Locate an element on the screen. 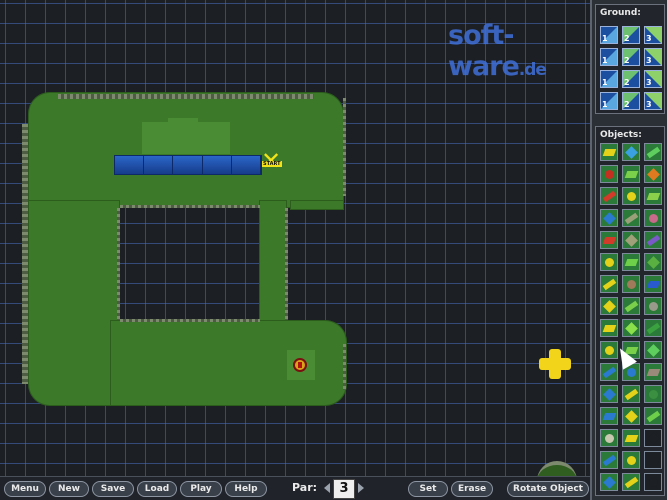 This screenshot has height=500, width=667. palm-icon is located at coordinates (653, 350).